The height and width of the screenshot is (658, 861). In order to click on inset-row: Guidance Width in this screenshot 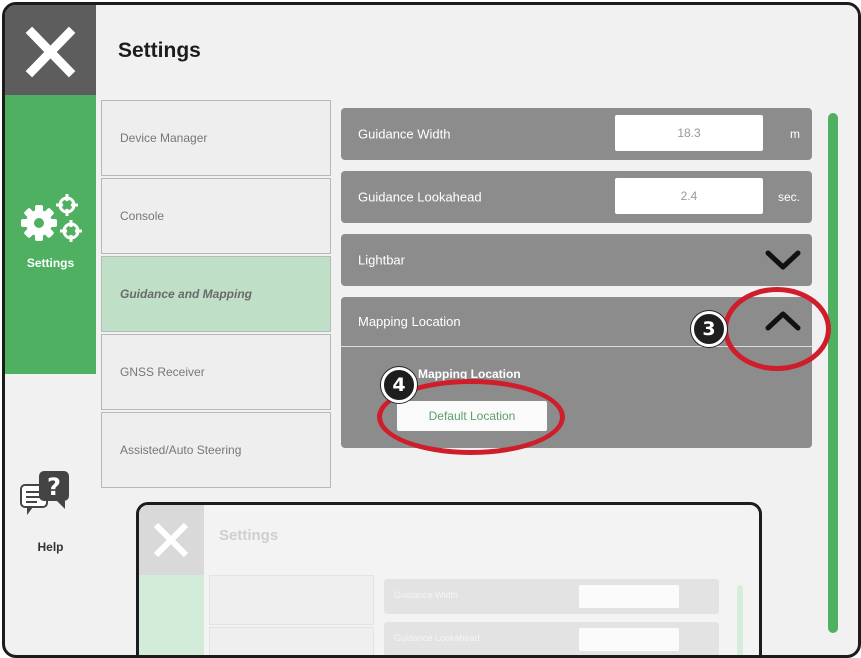, I will do `click(551, 596)`.